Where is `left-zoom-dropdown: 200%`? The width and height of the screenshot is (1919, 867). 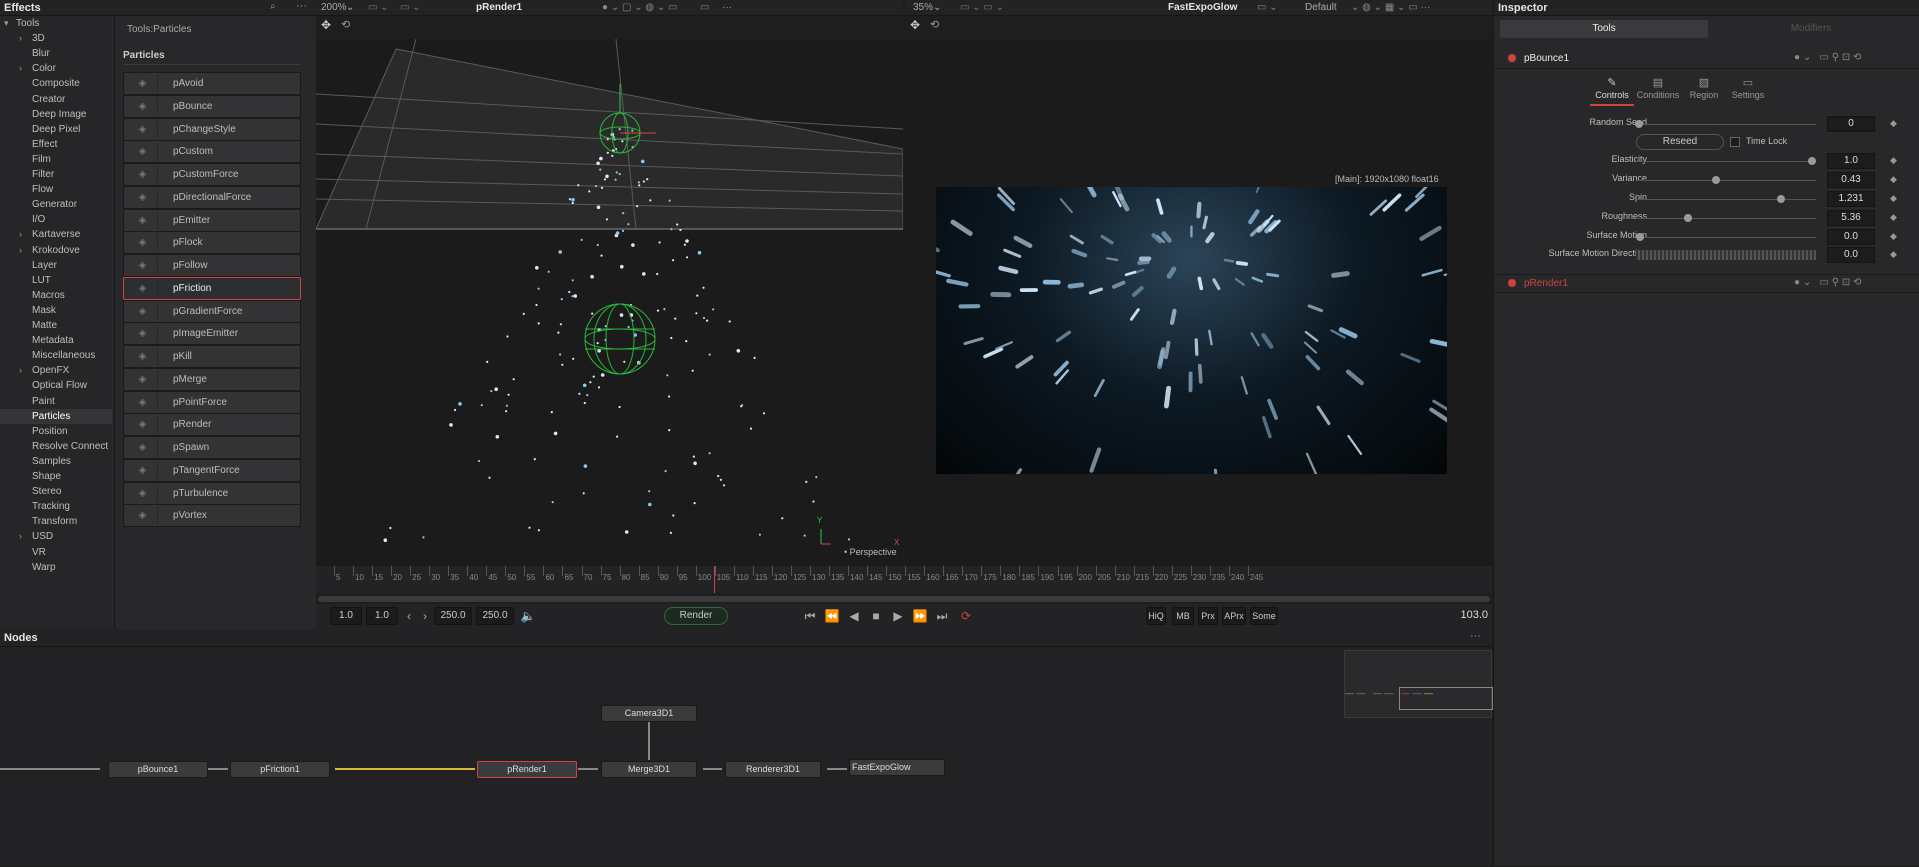
left-zoom-dropdown: 200% is located at coordinates (334, 7).